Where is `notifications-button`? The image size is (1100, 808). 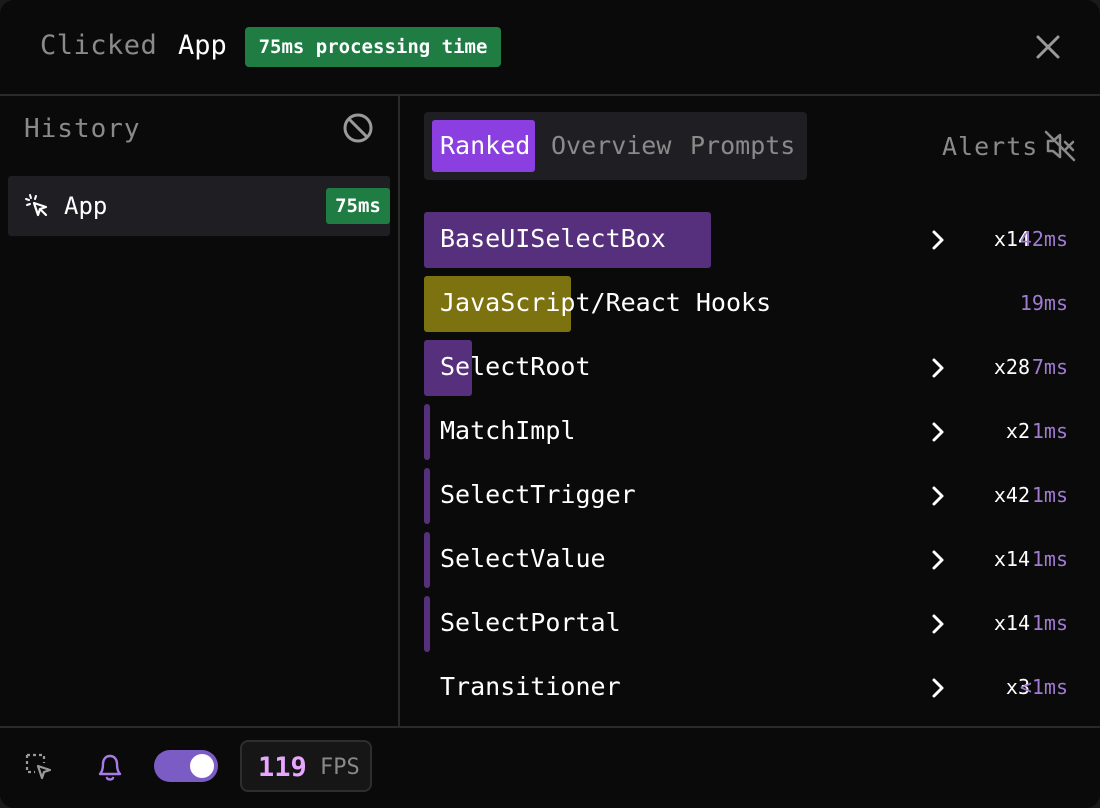
notifications-button is located at coordinates (110, 767).